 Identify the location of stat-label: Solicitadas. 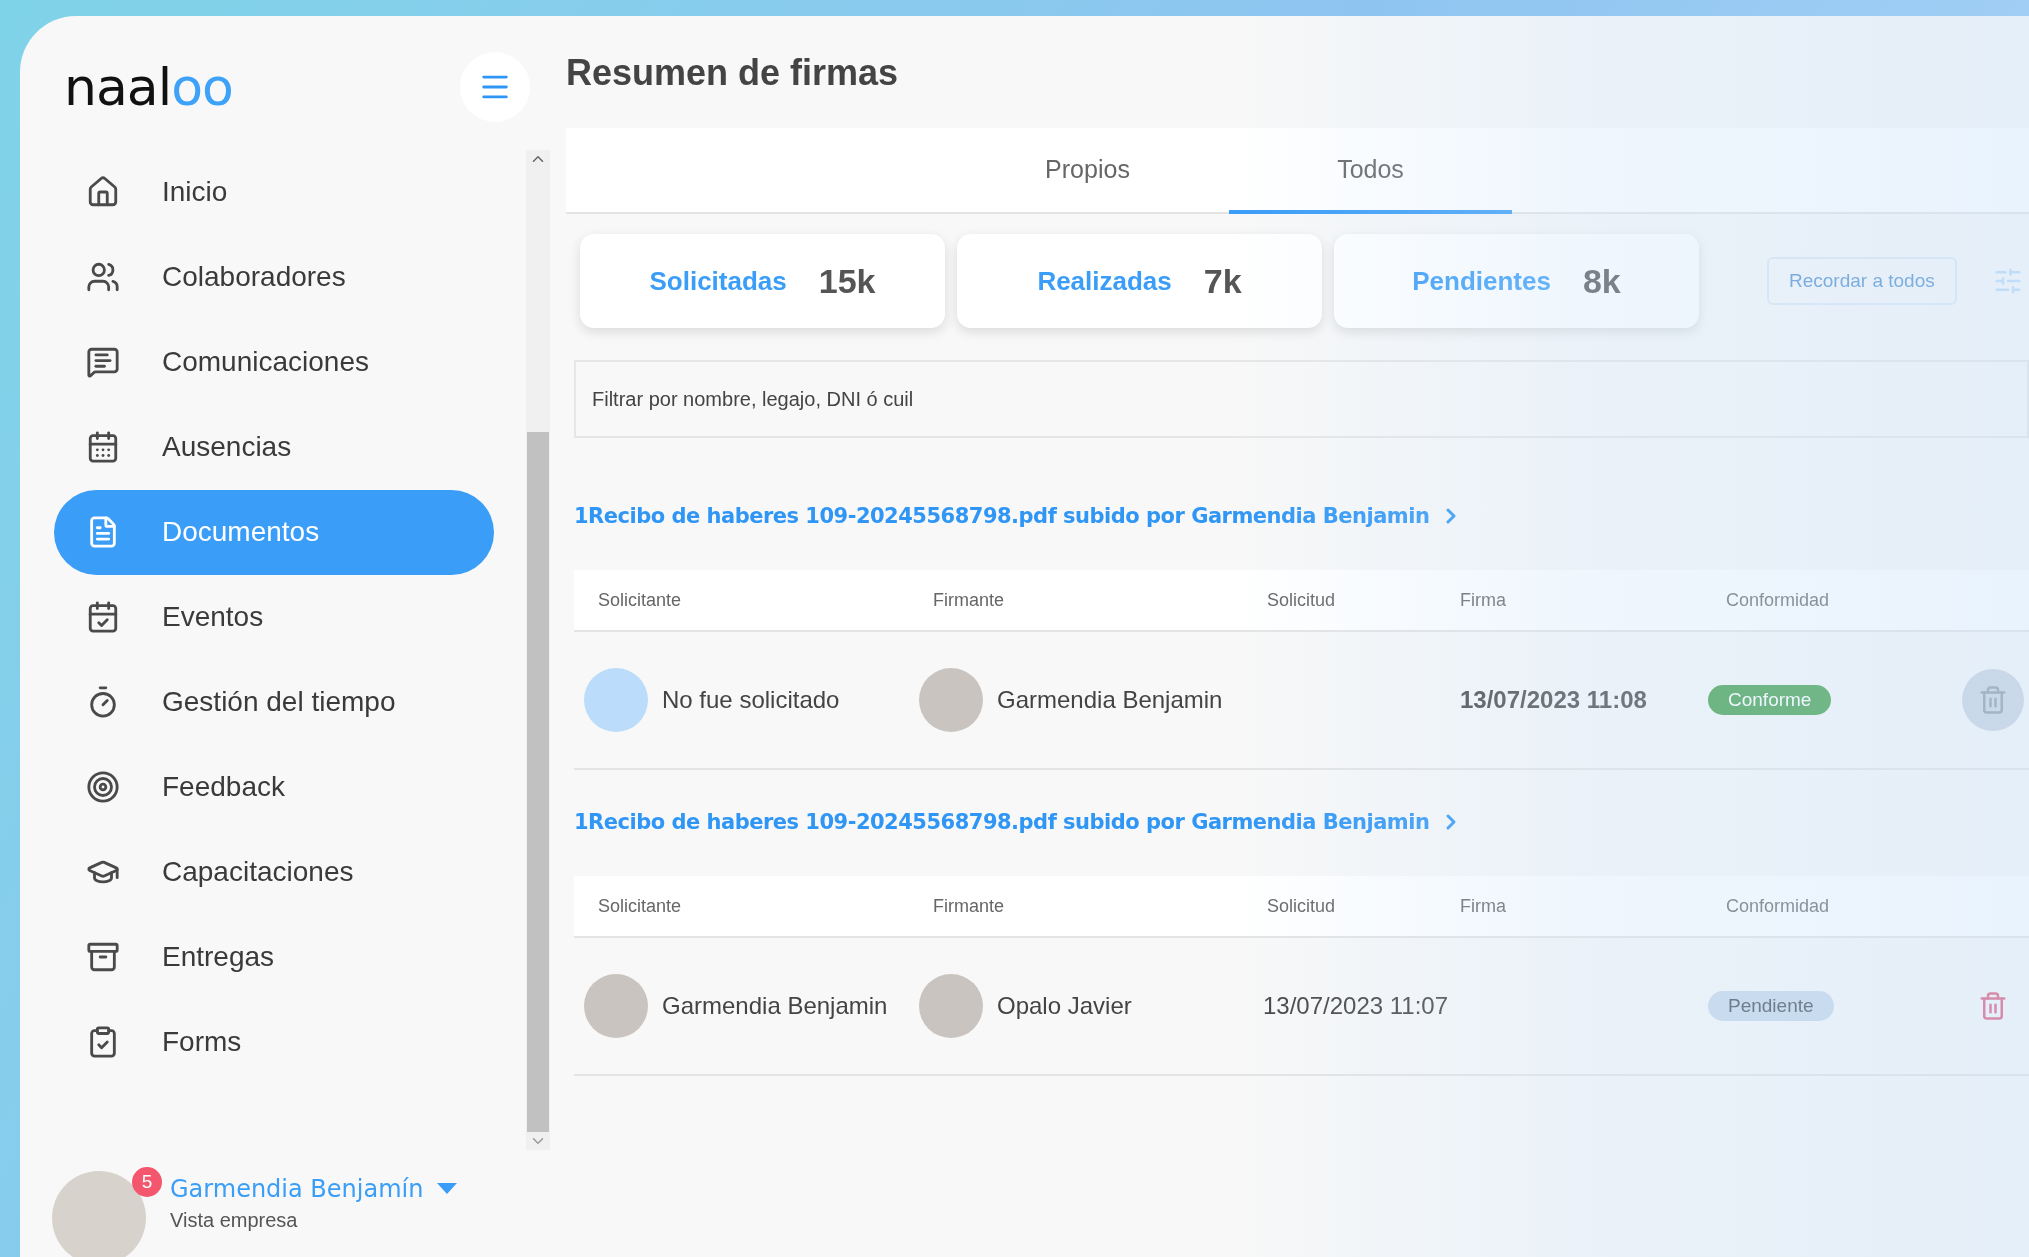
(718, 281).